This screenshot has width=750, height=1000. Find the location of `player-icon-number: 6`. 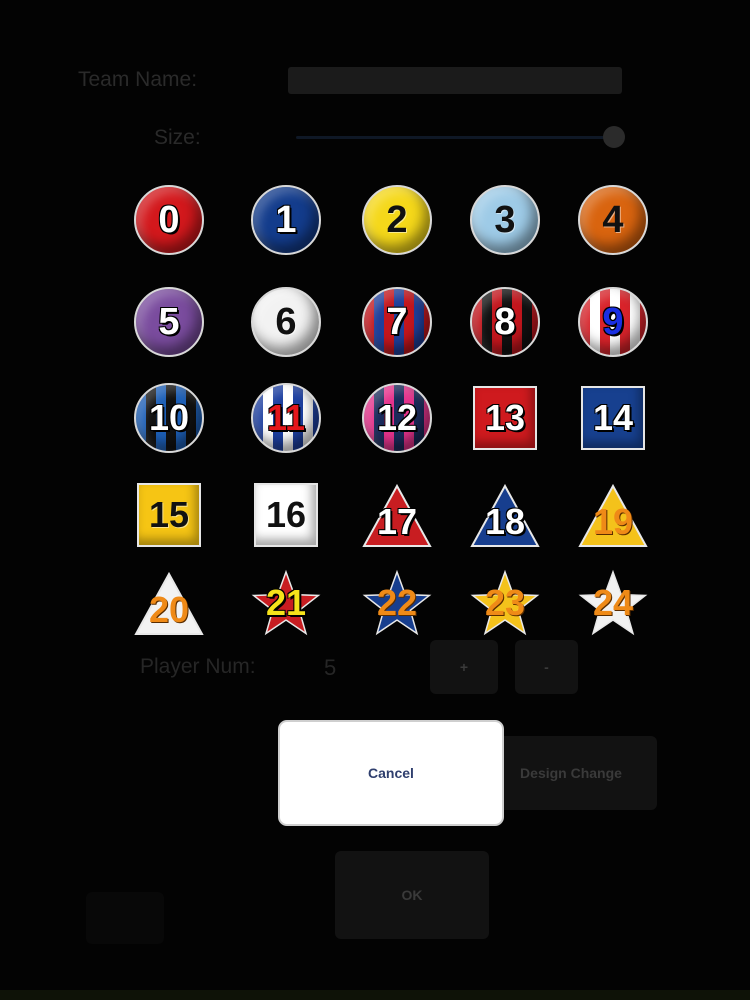

player-icon-number: 6 is located at coordinates (286, 322).